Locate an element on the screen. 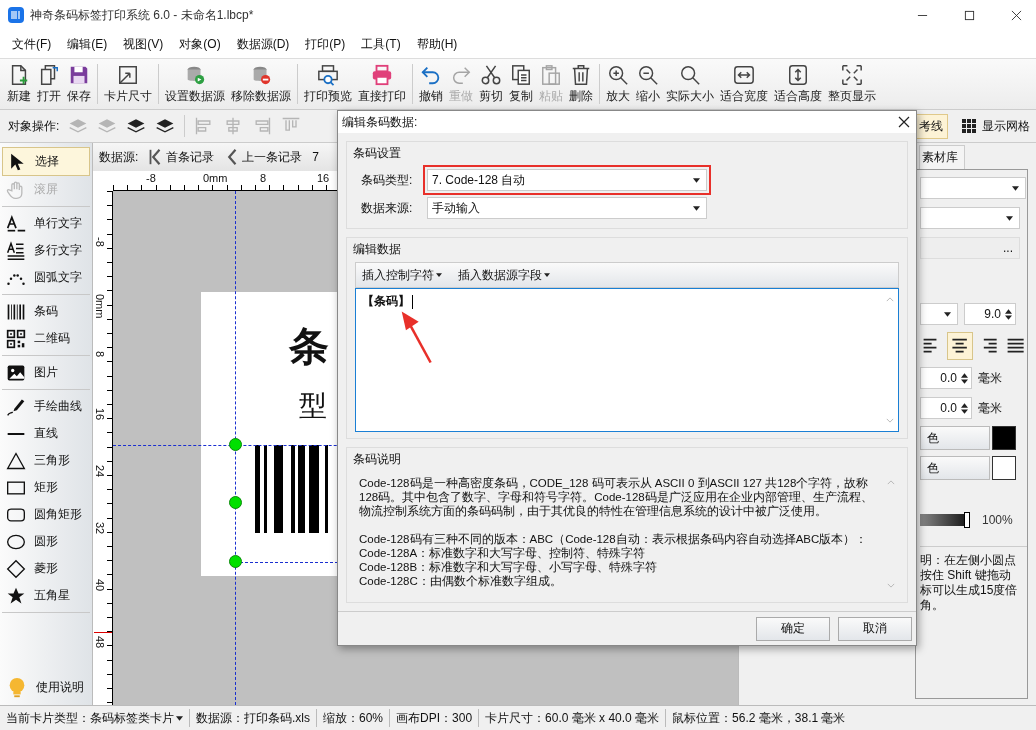 Image resolution: width=1036 pixels, height=730 pixels. copy-icon is located at coordinates (521, 74).